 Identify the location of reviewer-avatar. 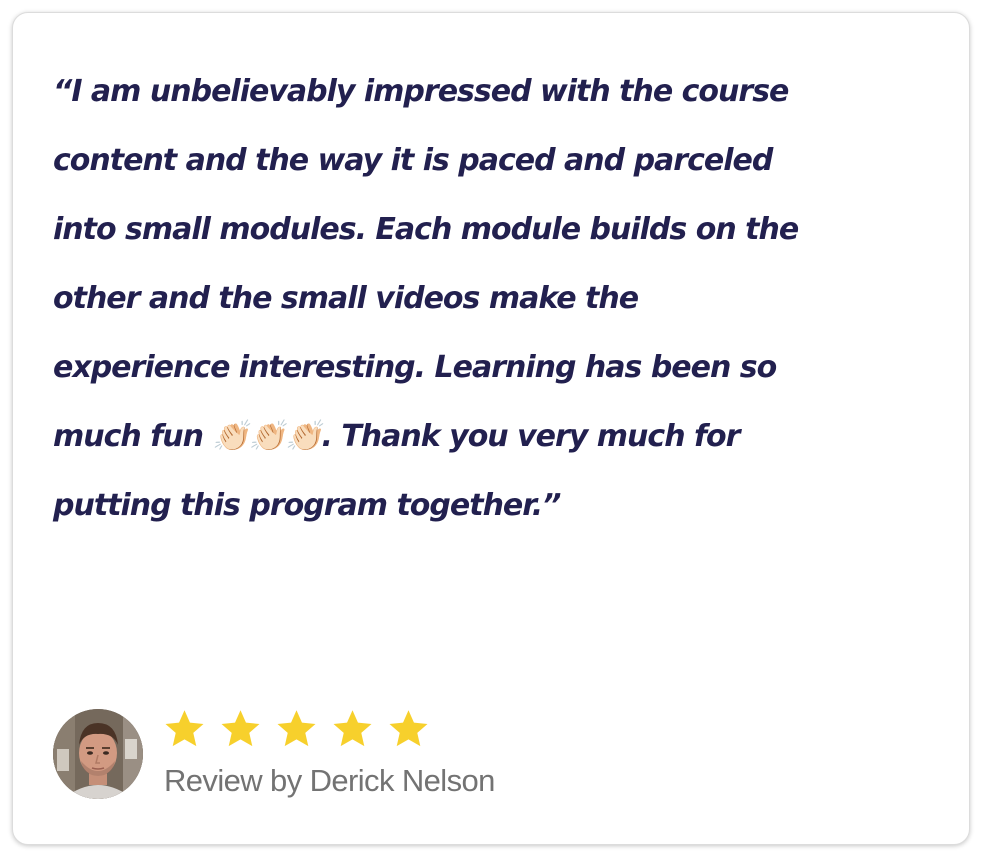
(98, 754).